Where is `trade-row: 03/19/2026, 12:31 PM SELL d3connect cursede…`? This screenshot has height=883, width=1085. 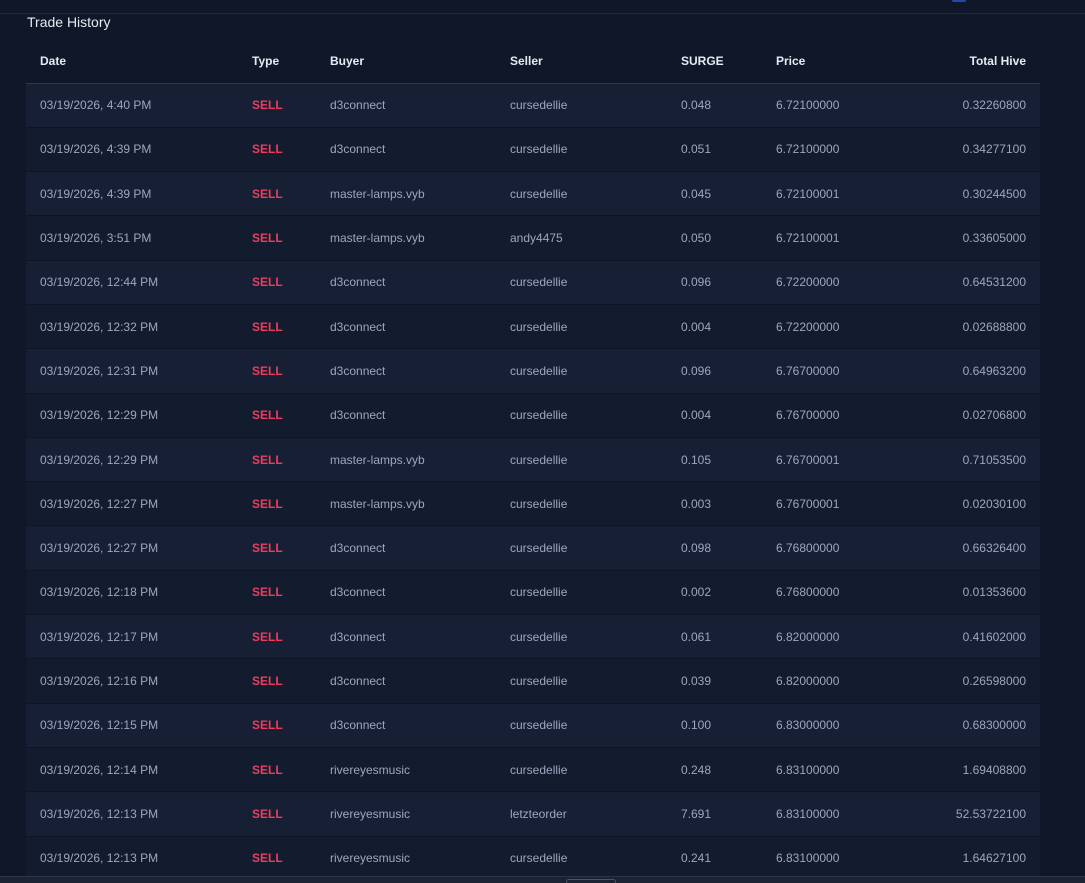 trade-row: 03/19/2026, 12:31 PM SELL d3connect cursede… is located at coordinates (533, 371).